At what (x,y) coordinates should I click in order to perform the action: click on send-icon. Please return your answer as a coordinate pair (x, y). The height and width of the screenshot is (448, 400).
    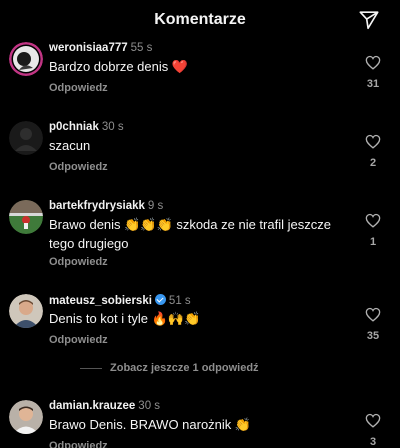
    Looking at the image, I should click on (369, 20).